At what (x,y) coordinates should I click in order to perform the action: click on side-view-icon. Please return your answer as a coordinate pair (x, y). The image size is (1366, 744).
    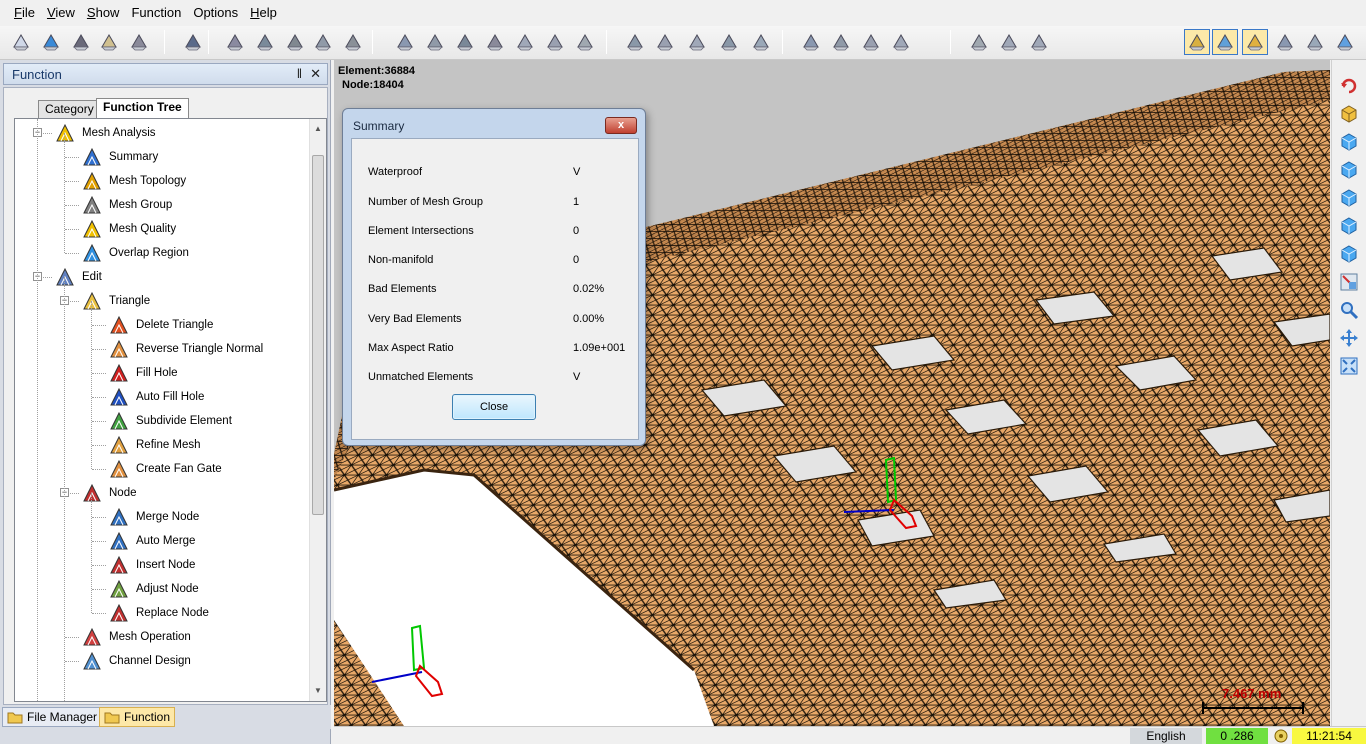
    Looking at the image, I should click on (1349, 254).